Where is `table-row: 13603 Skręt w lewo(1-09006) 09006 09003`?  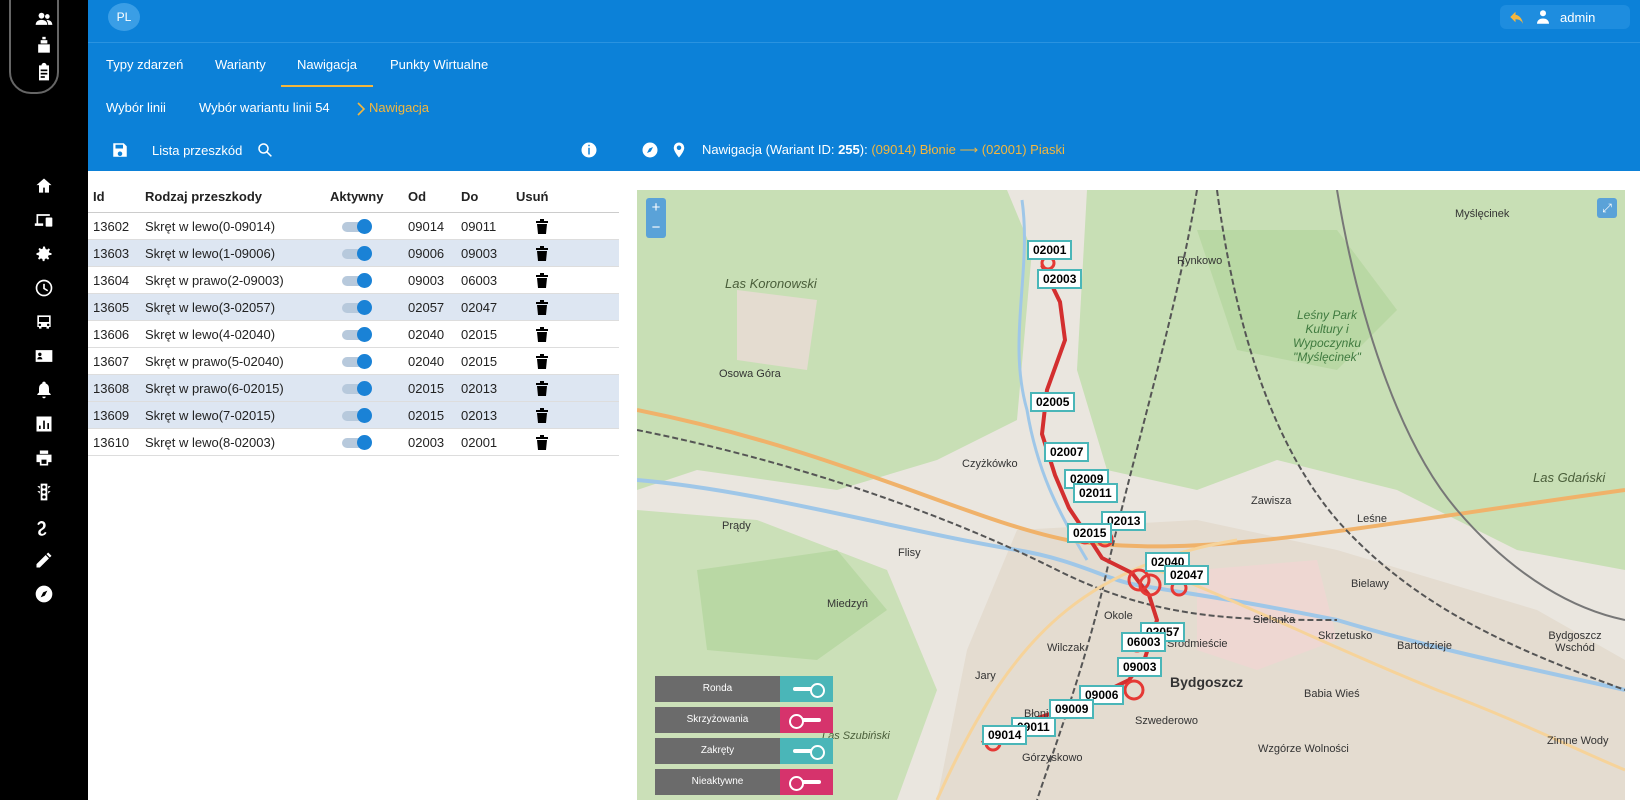
table-row: 13603 Skręt w lewo(1-09006) 09006 09003 is located at coordinates (353, 253).